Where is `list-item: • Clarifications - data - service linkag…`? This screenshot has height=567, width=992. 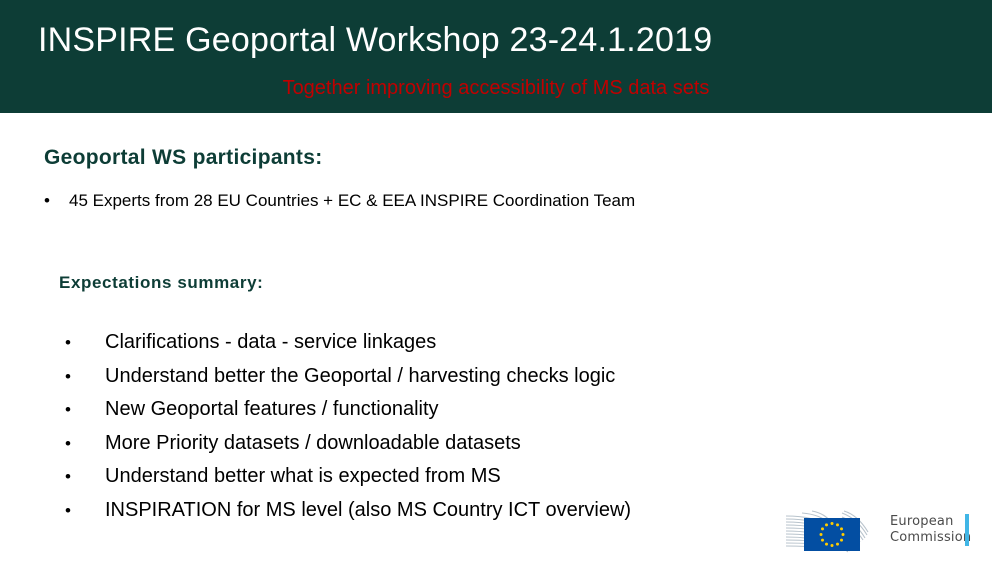 list-item: • Clarifications - data - service linkag… is located at coordinates (346, 343).